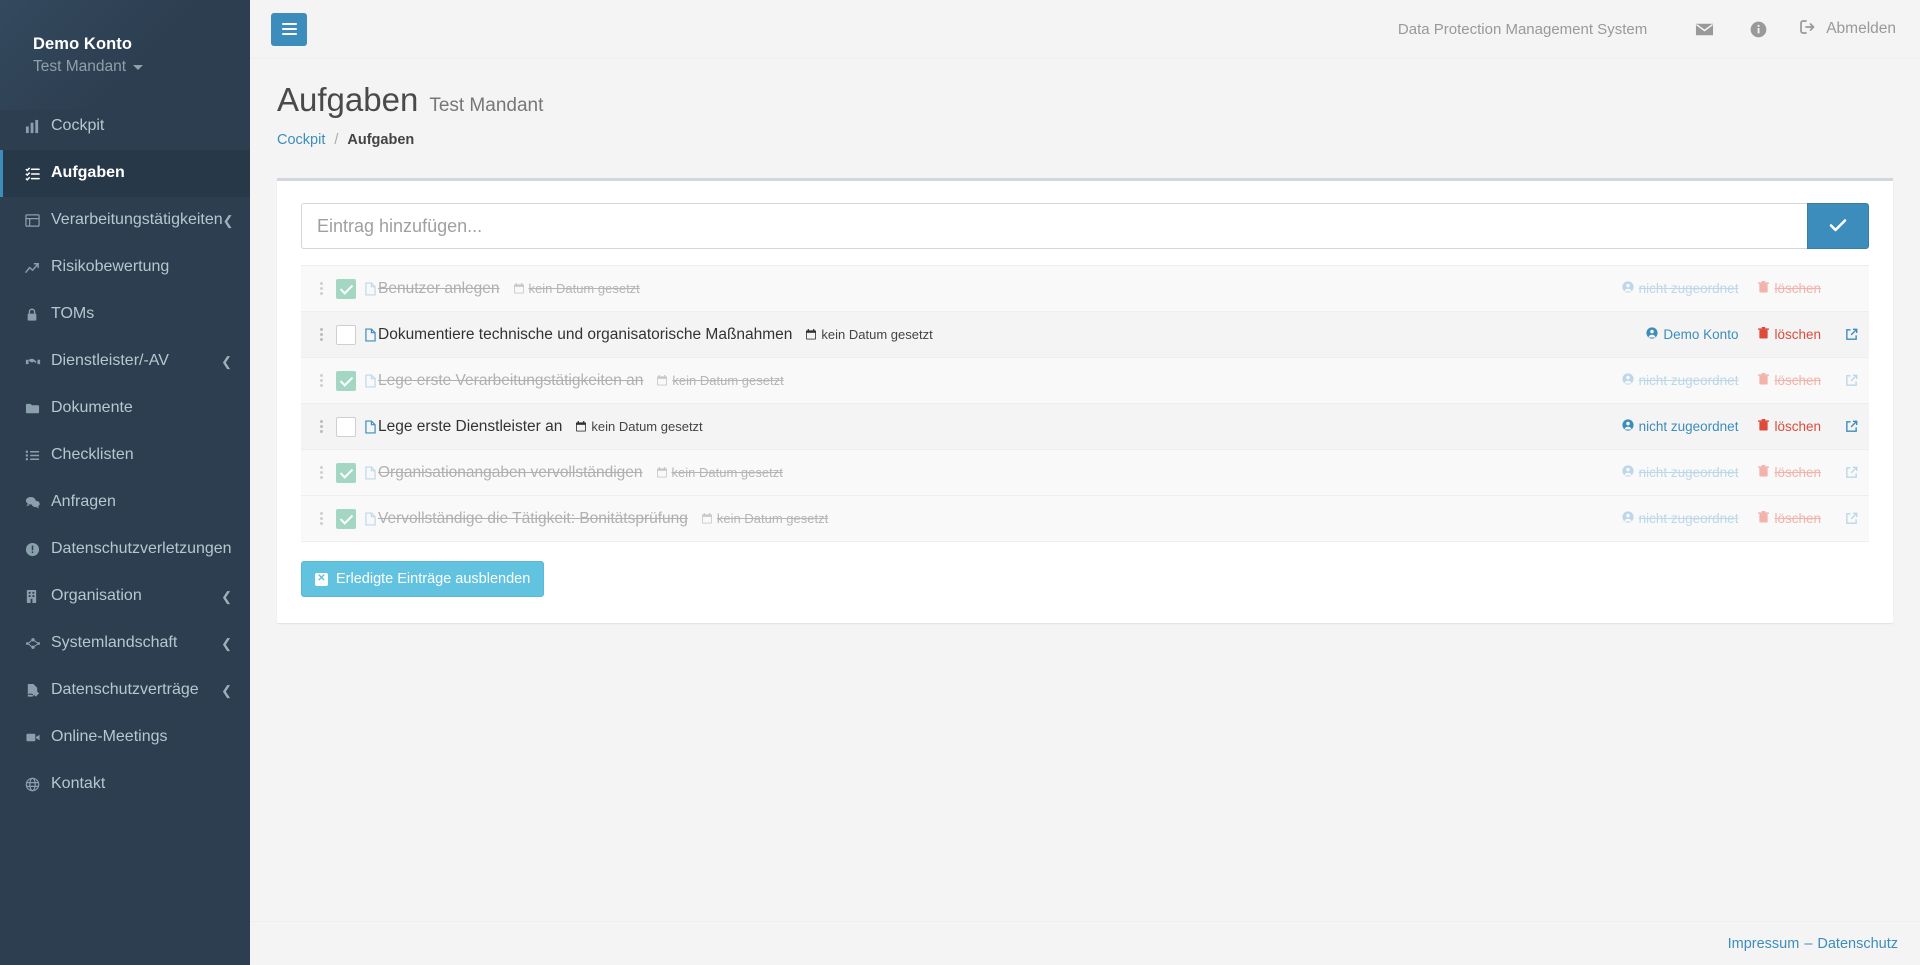 This screenshot has width=1920, height=965. I want to click on sidebar-item-anfragen: Anfragen, so click(125, 502).